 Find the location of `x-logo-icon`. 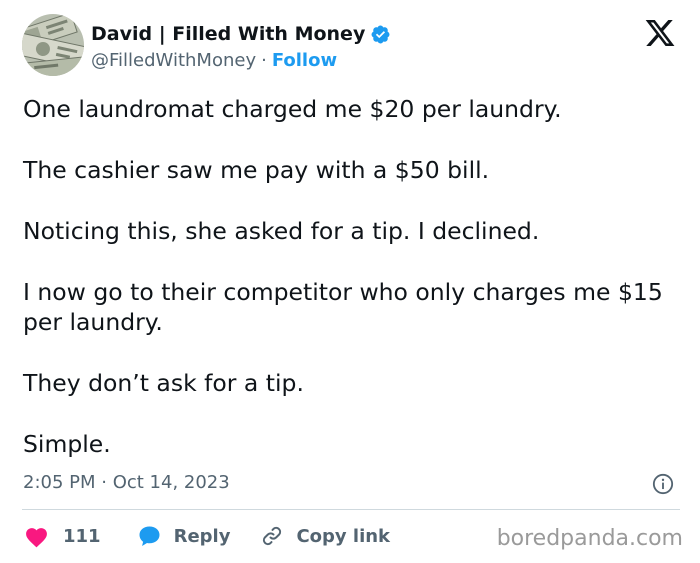

x-logo-icon is located at coordinates (660, 35).